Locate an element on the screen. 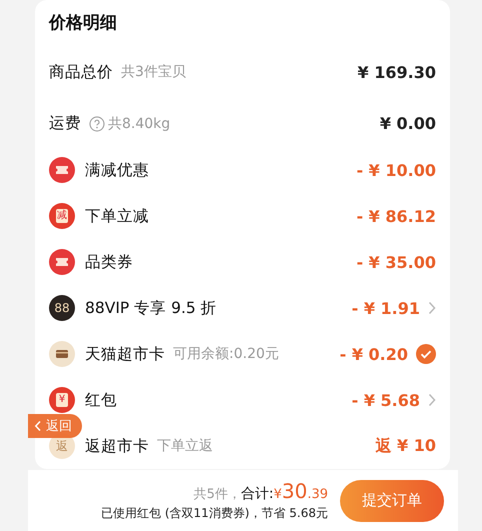 This screenshot has height=531, width=482. badge-icon: 减 is located at coordinates (62, 216).